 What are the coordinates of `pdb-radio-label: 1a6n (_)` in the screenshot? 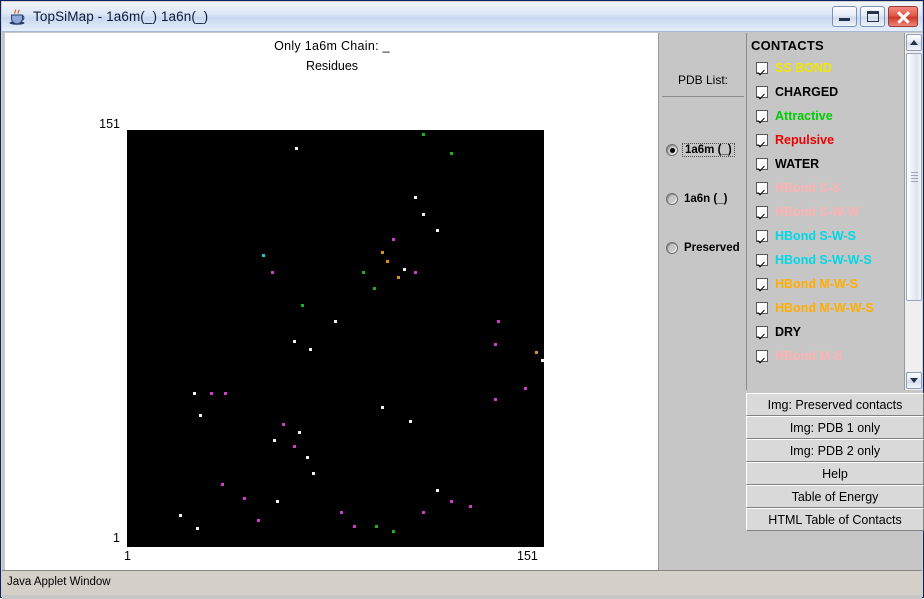 It's located at (706, 199).